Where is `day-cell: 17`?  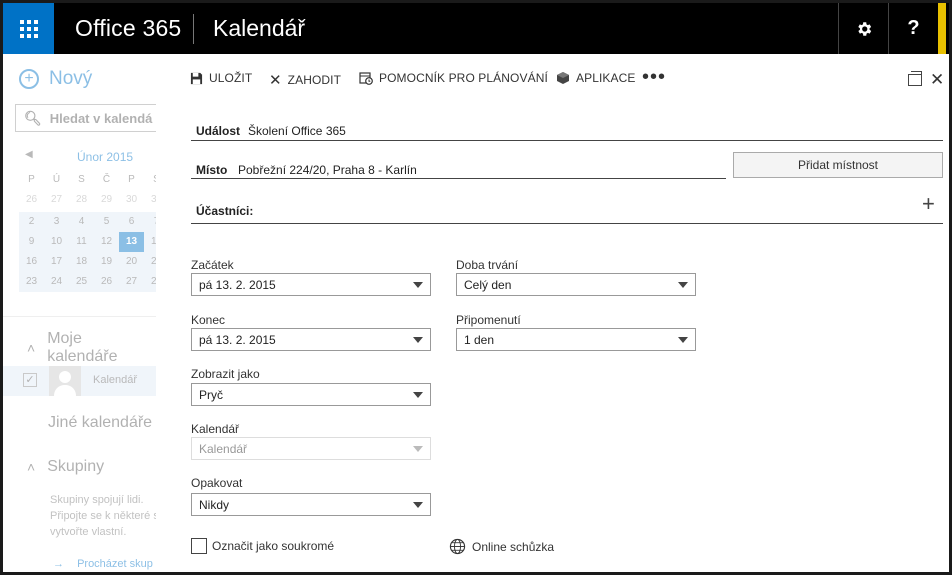 day-cell: 17 is located at coordinates (56, 262).